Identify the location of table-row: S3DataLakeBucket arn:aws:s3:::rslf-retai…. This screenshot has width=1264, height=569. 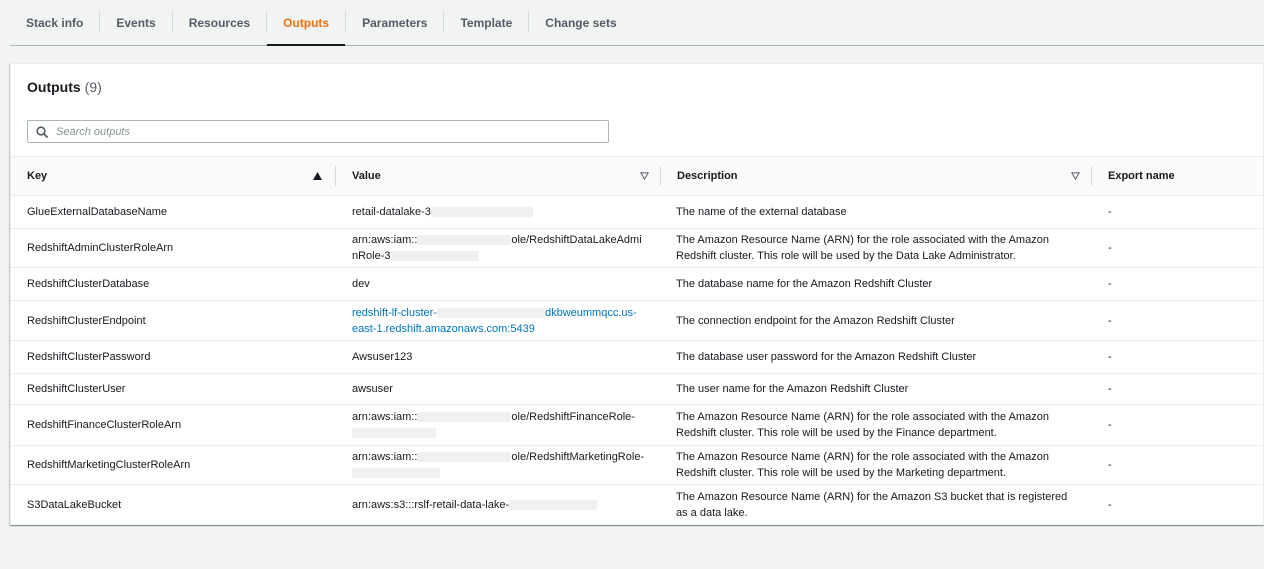
(637, 505).